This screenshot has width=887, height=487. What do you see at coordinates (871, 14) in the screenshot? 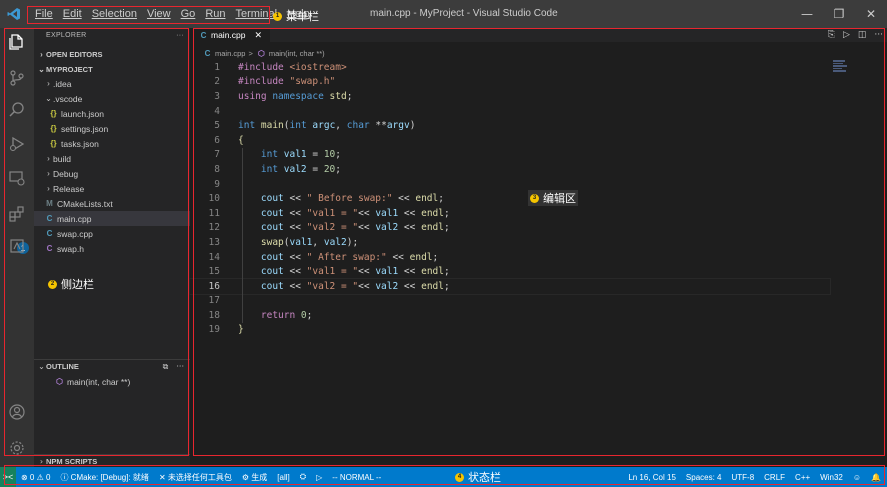
I see `close-button: ✕` at bounding box center [871, 14].